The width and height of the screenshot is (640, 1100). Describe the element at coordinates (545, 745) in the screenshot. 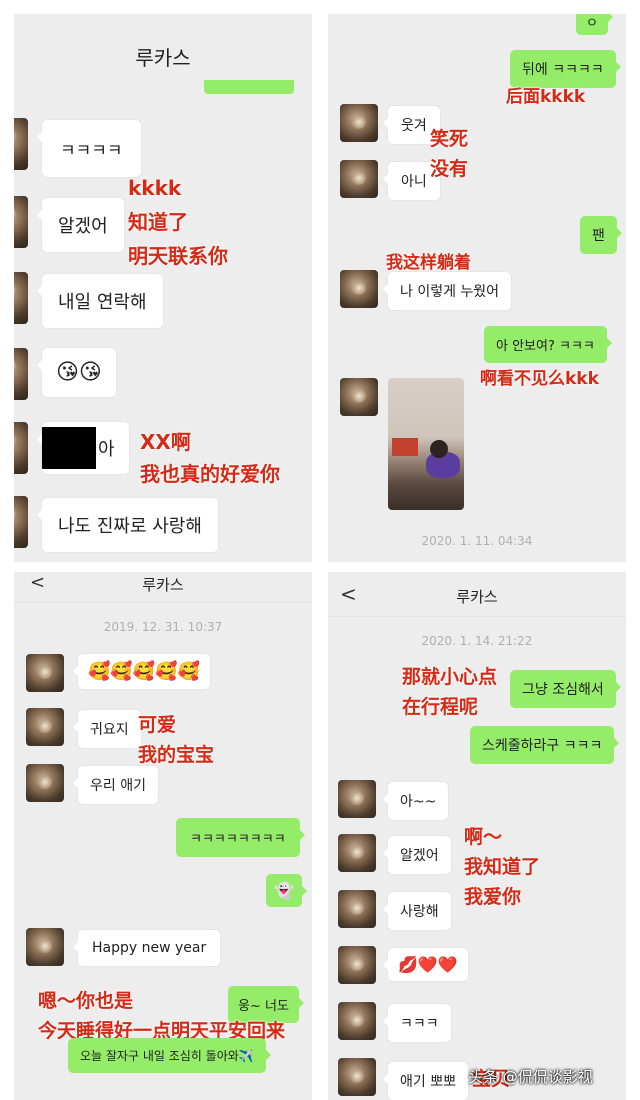

I see `sent-bubble: 스케줄하라구 ㅋㅋㅋ` at that location.